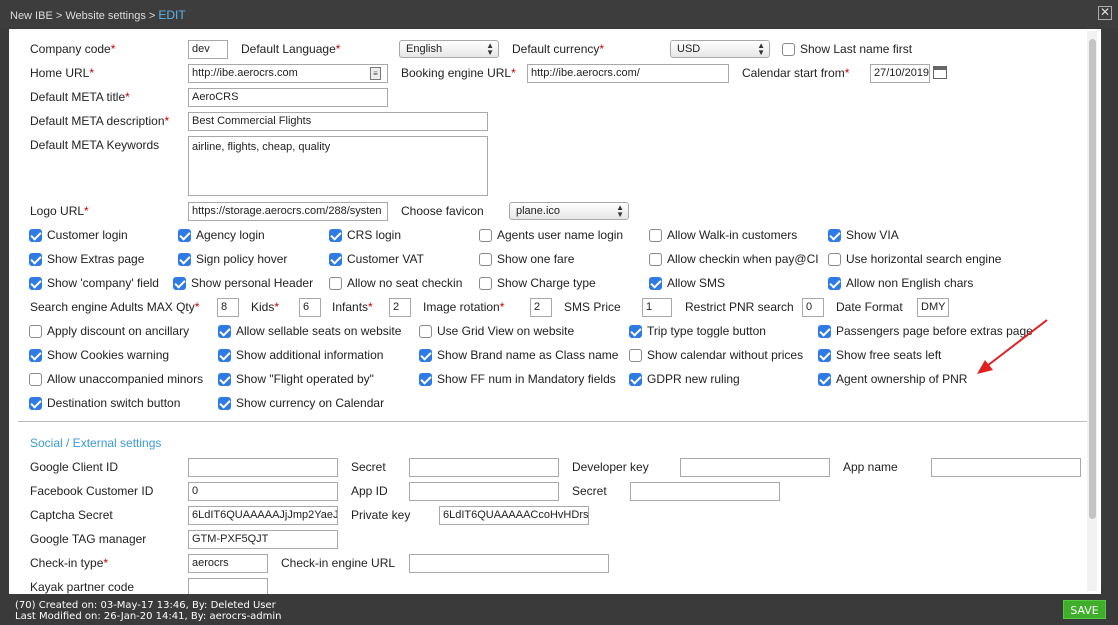  Describe the element at coordinates (484, 467) in the screenshot. I see `google-secret-input` at that location.